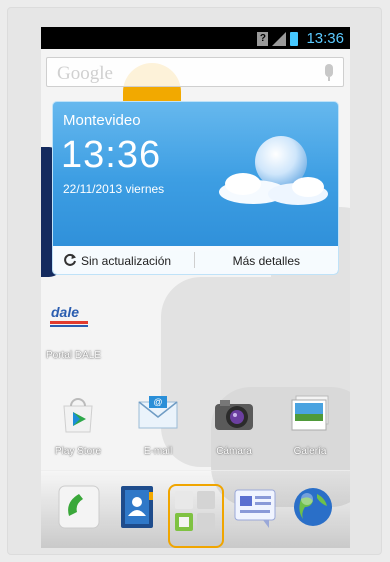  I want to click on gallery-icon, so click(310, 414).